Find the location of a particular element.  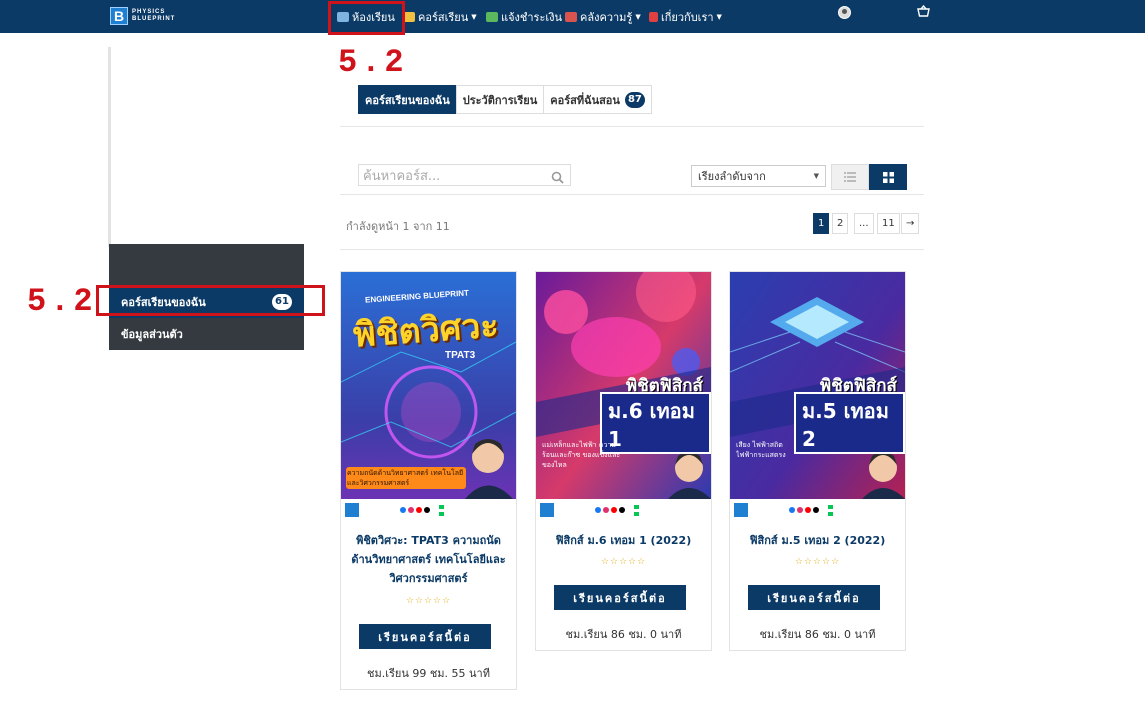

sidebar-item-profile: ข้อมูลส่วนตัว is located at coordinates (206, 334).